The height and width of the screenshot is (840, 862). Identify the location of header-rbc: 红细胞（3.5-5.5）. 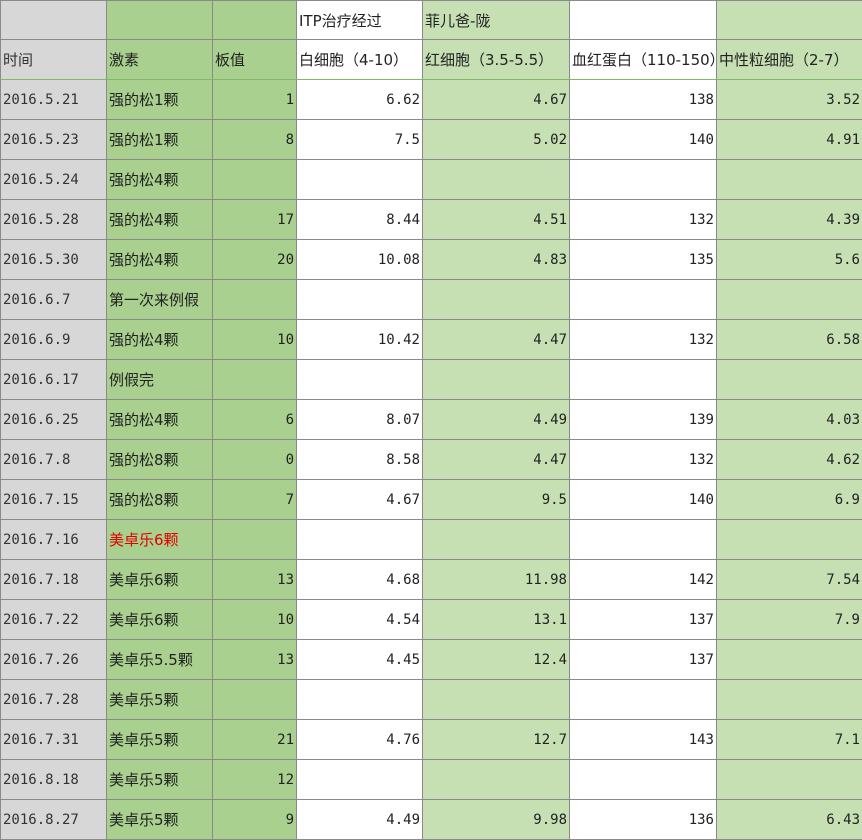
(496, 60).